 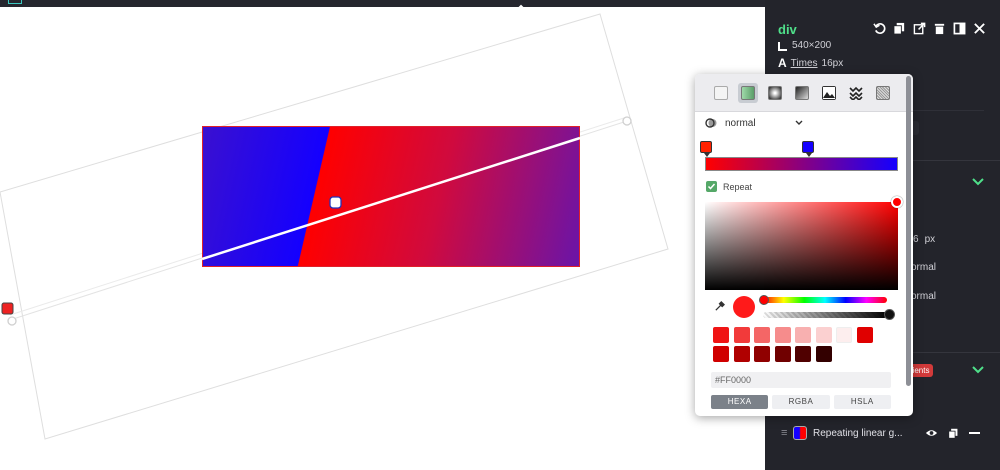 What do you see at coordinates (801, 164) in the screenshot?
I see `gradient-preview-bar` at bounding box center [801, 164].